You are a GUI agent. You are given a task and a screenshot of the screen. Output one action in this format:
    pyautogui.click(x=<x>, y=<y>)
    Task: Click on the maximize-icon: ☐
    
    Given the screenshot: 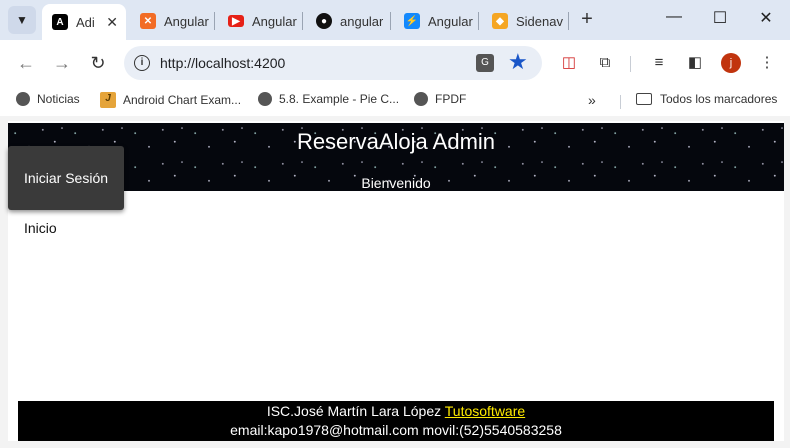 What is the action you would take?
    pyautogui.click(x=720, y=18)
    